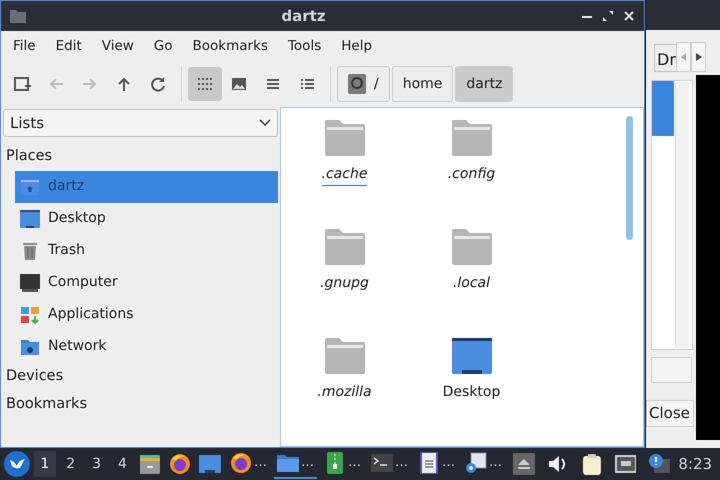 This screenshot has width=720, height=480. Describe the element at coordinates (591, 464) in the screenshot. I see `clipboard-icon` at that location.